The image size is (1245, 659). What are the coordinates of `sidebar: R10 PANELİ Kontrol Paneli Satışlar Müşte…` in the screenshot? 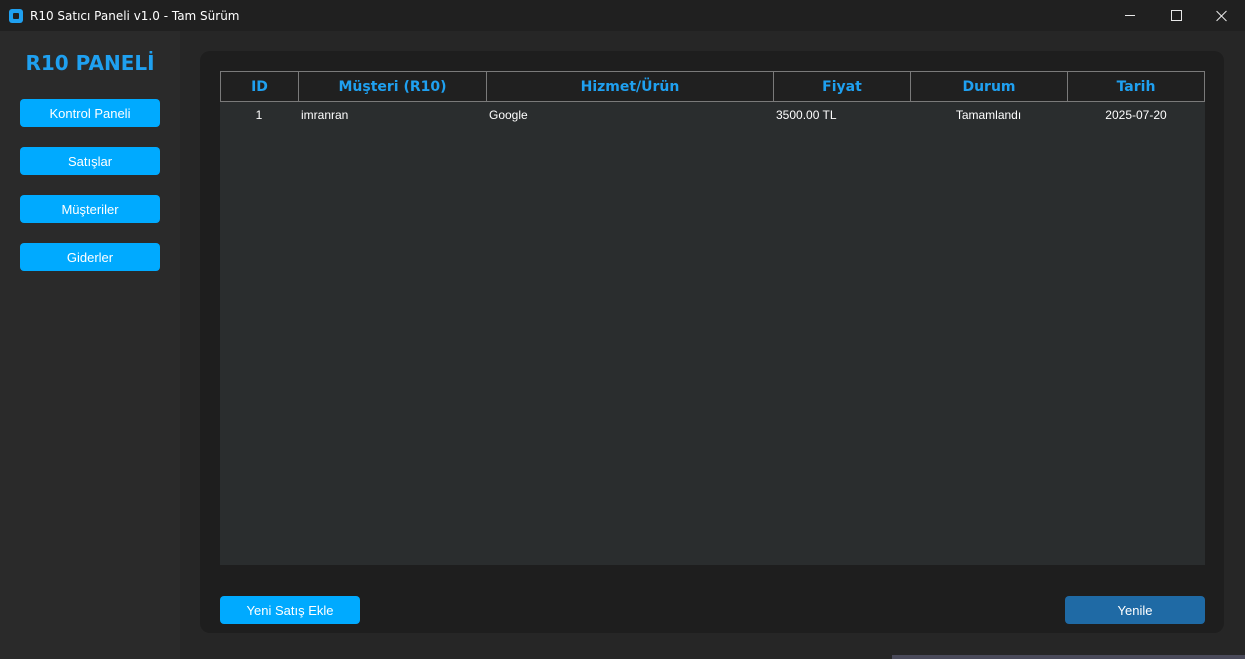 It's located at (90, 345).